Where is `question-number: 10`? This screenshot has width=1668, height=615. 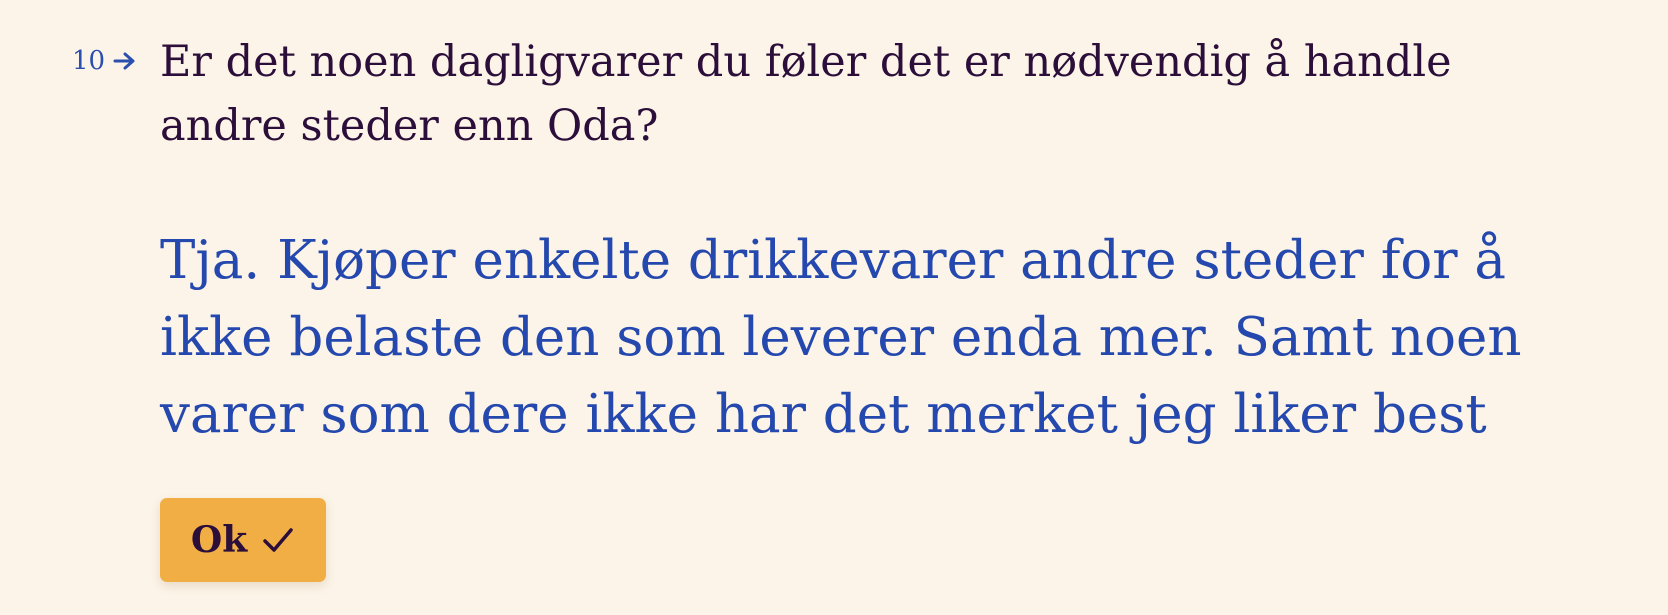 question-number: 10 is located at coordinates (104, 61).